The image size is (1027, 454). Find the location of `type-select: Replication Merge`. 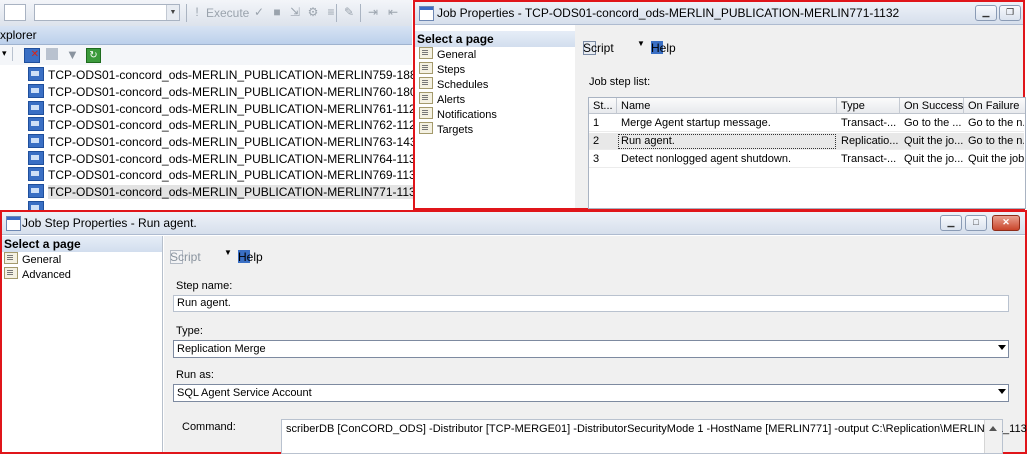

type-select: Replication Merge is located at coordinates (591, 349).